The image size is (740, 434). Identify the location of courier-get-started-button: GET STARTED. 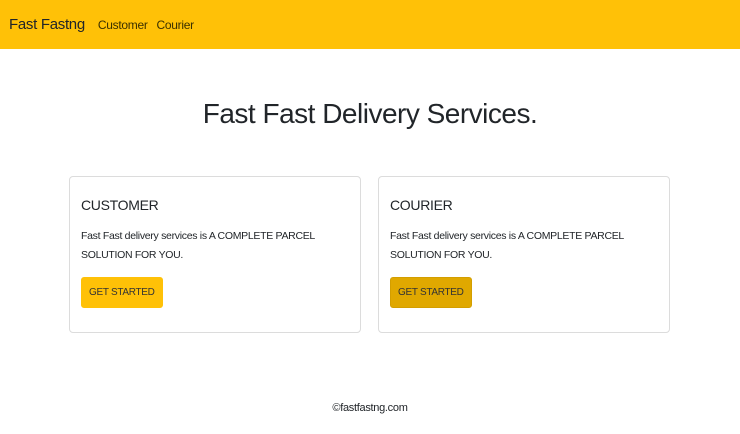
(431, 292).